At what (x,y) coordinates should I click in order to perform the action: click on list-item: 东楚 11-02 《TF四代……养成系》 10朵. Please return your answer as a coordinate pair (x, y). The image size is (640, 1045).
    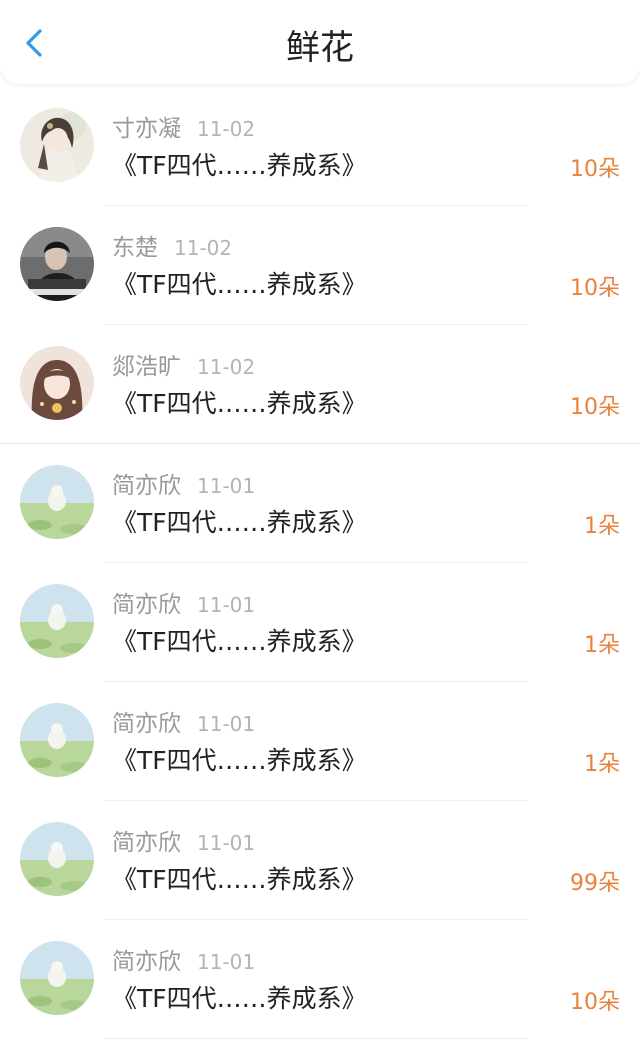
    Looking at the image, I should click on (320, 265).